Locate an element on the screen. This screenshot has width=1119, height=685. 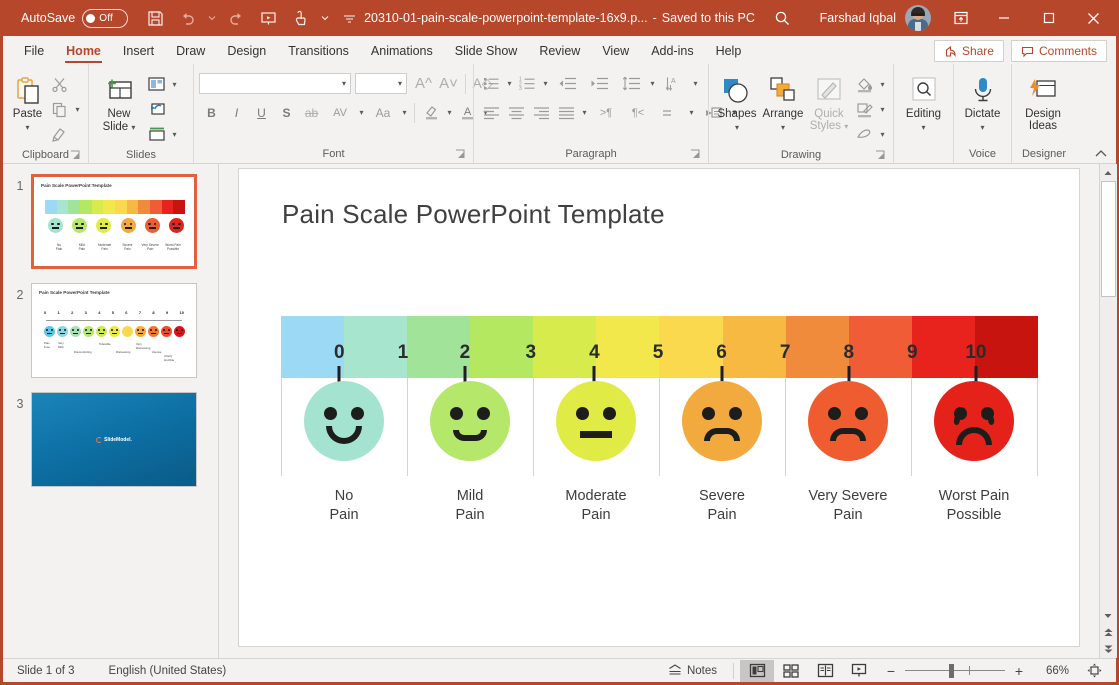
autosave-control: AutoSave Off is located at coordinates (75, 18).